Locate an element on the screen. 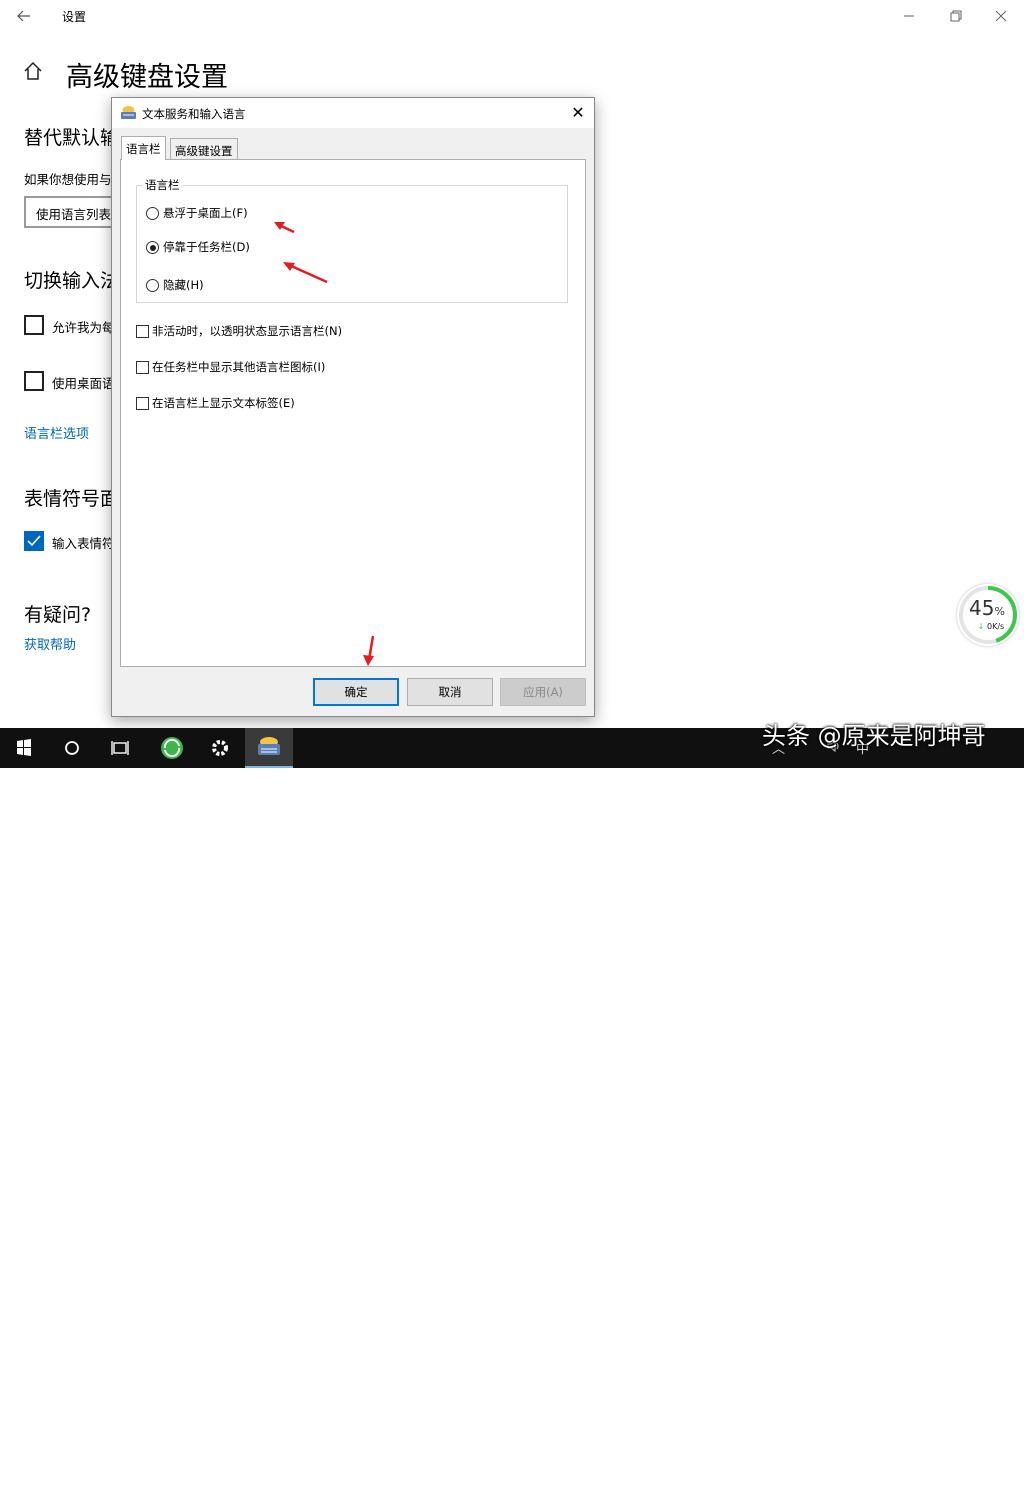  radio-float-desktop-label: 悬浮于桌面上(F) is located at coordinates (205, 213).